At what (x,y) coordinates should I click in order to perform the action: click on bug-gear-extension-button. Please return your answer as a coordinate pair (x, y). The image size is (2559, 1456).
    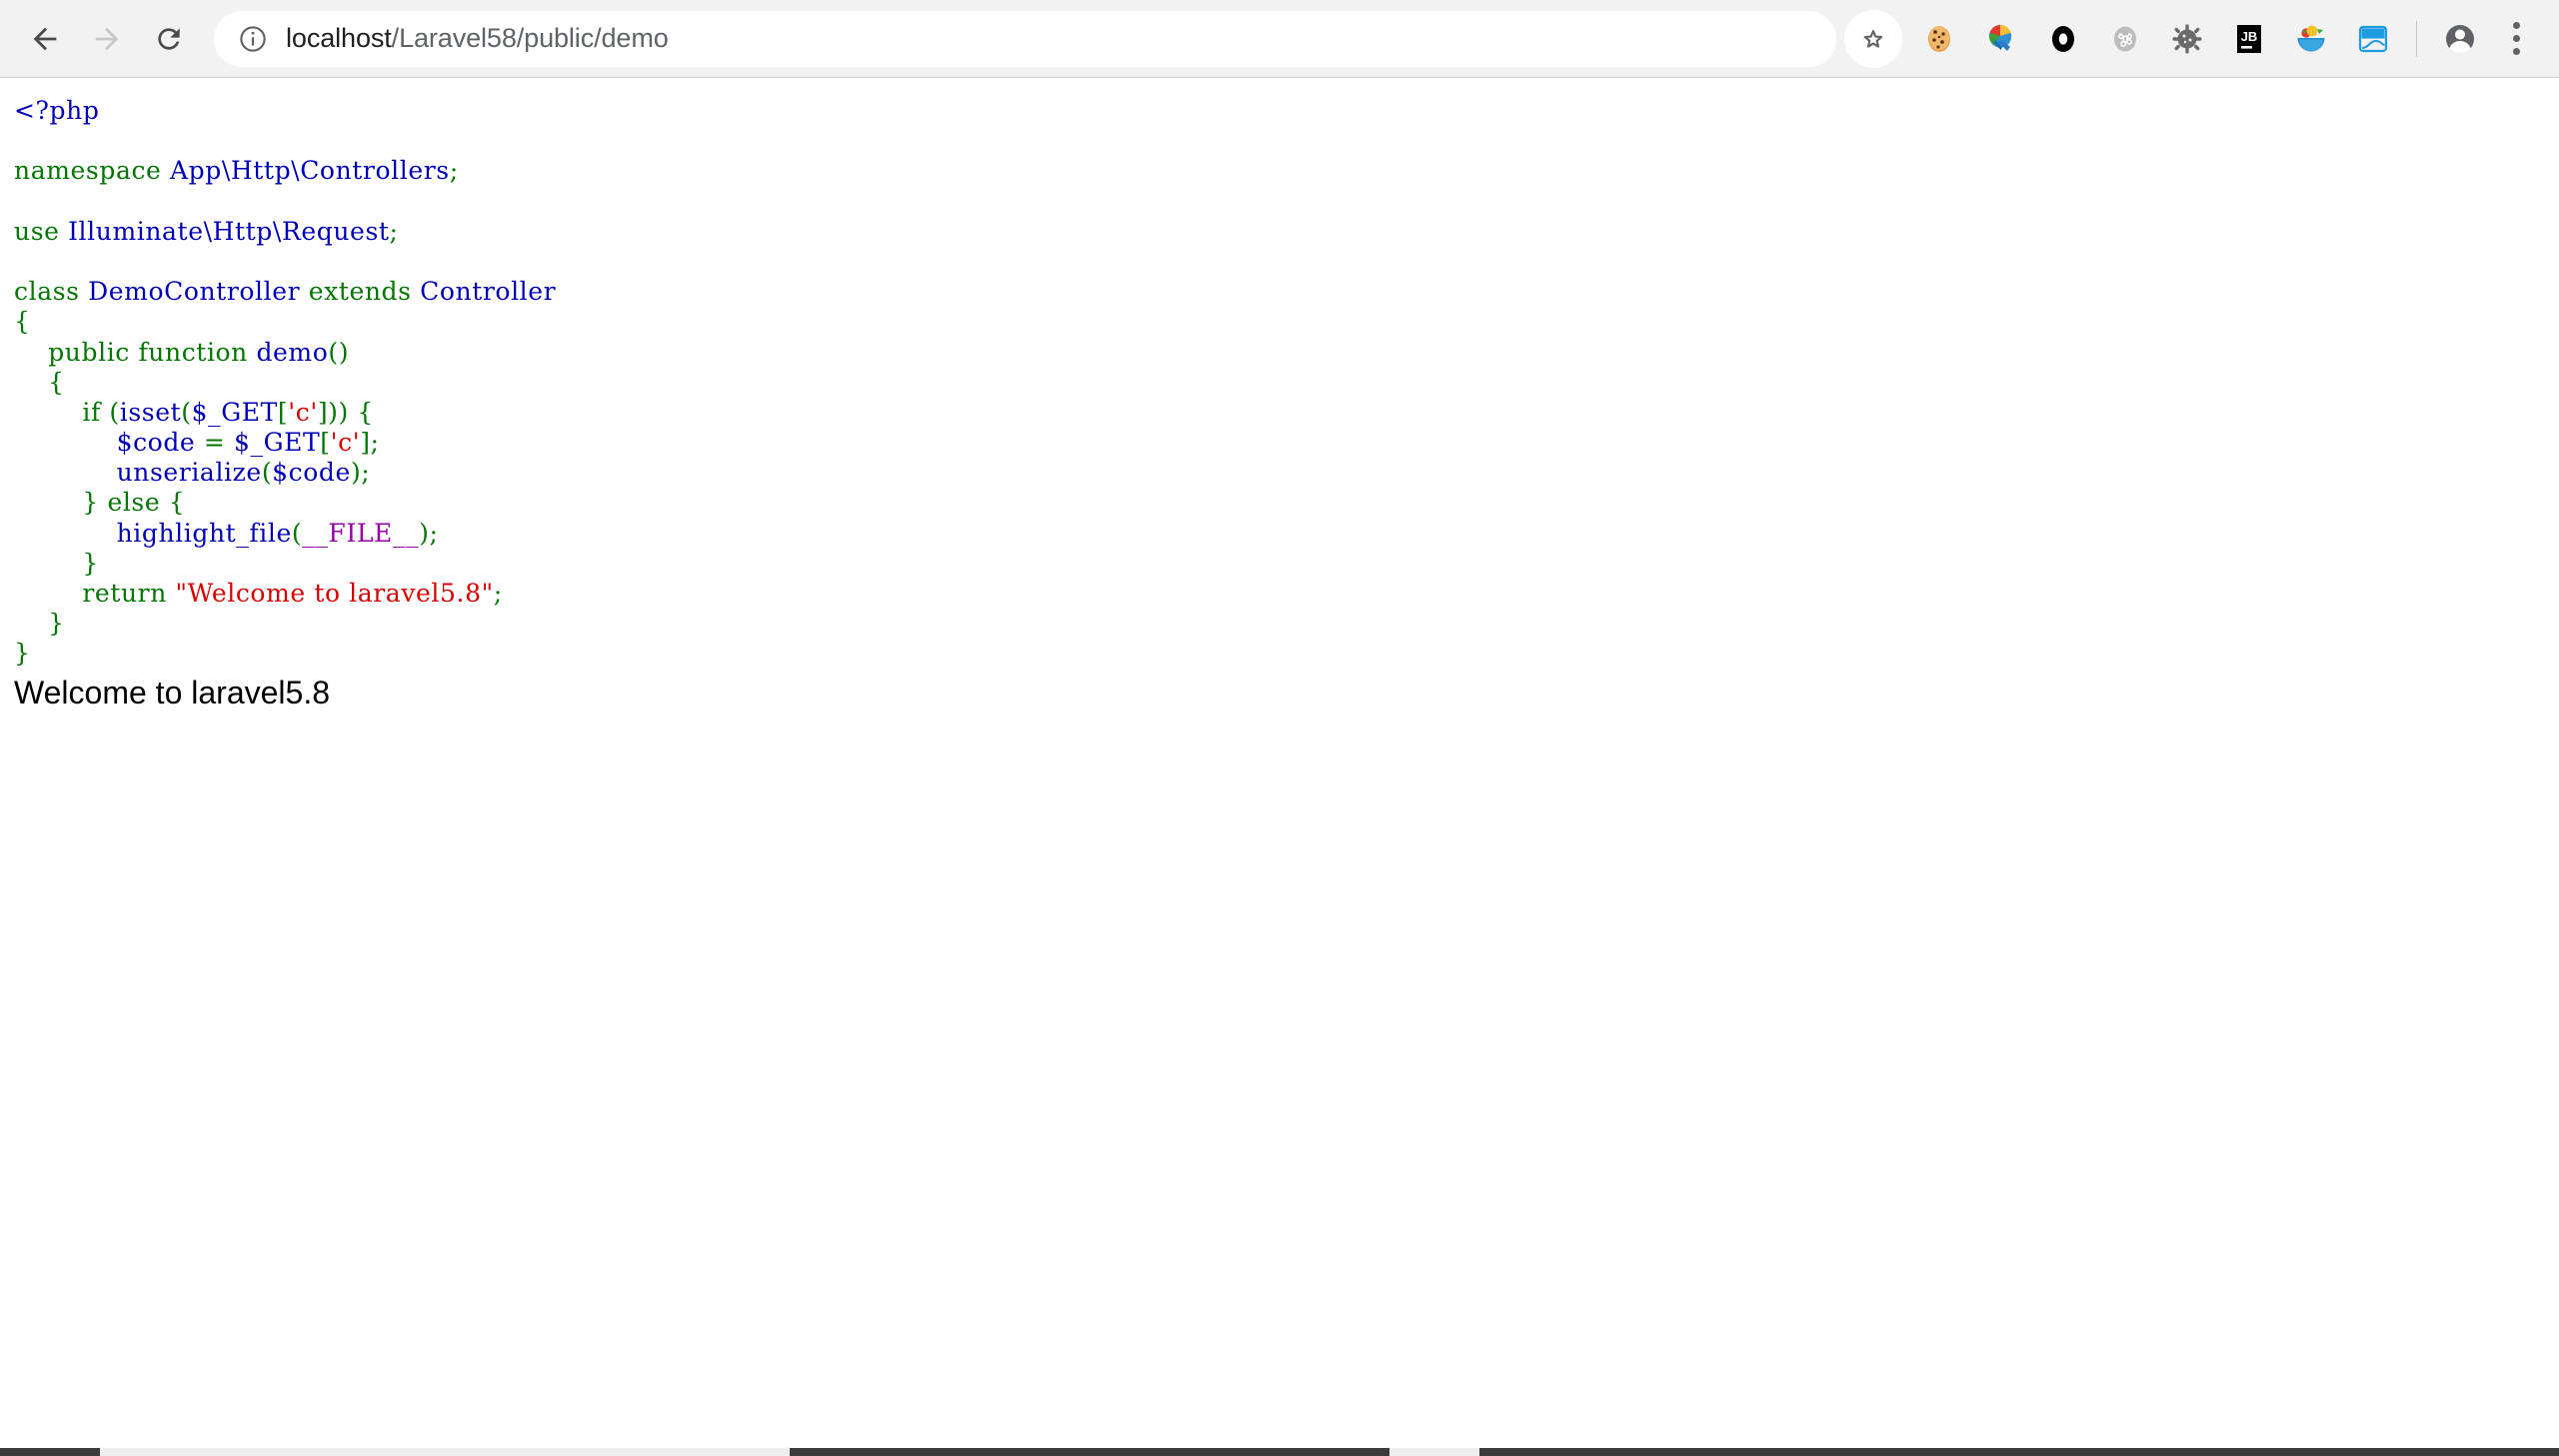
    Looking at the image, I should click on (2187, 39).